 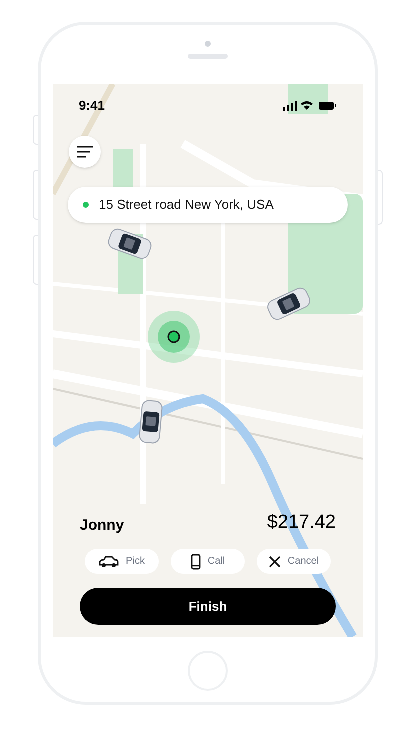 What do you see at coordinates (208, 56) in the screenshot?
I see `speaker-grille` at bounding box center [208, 56].